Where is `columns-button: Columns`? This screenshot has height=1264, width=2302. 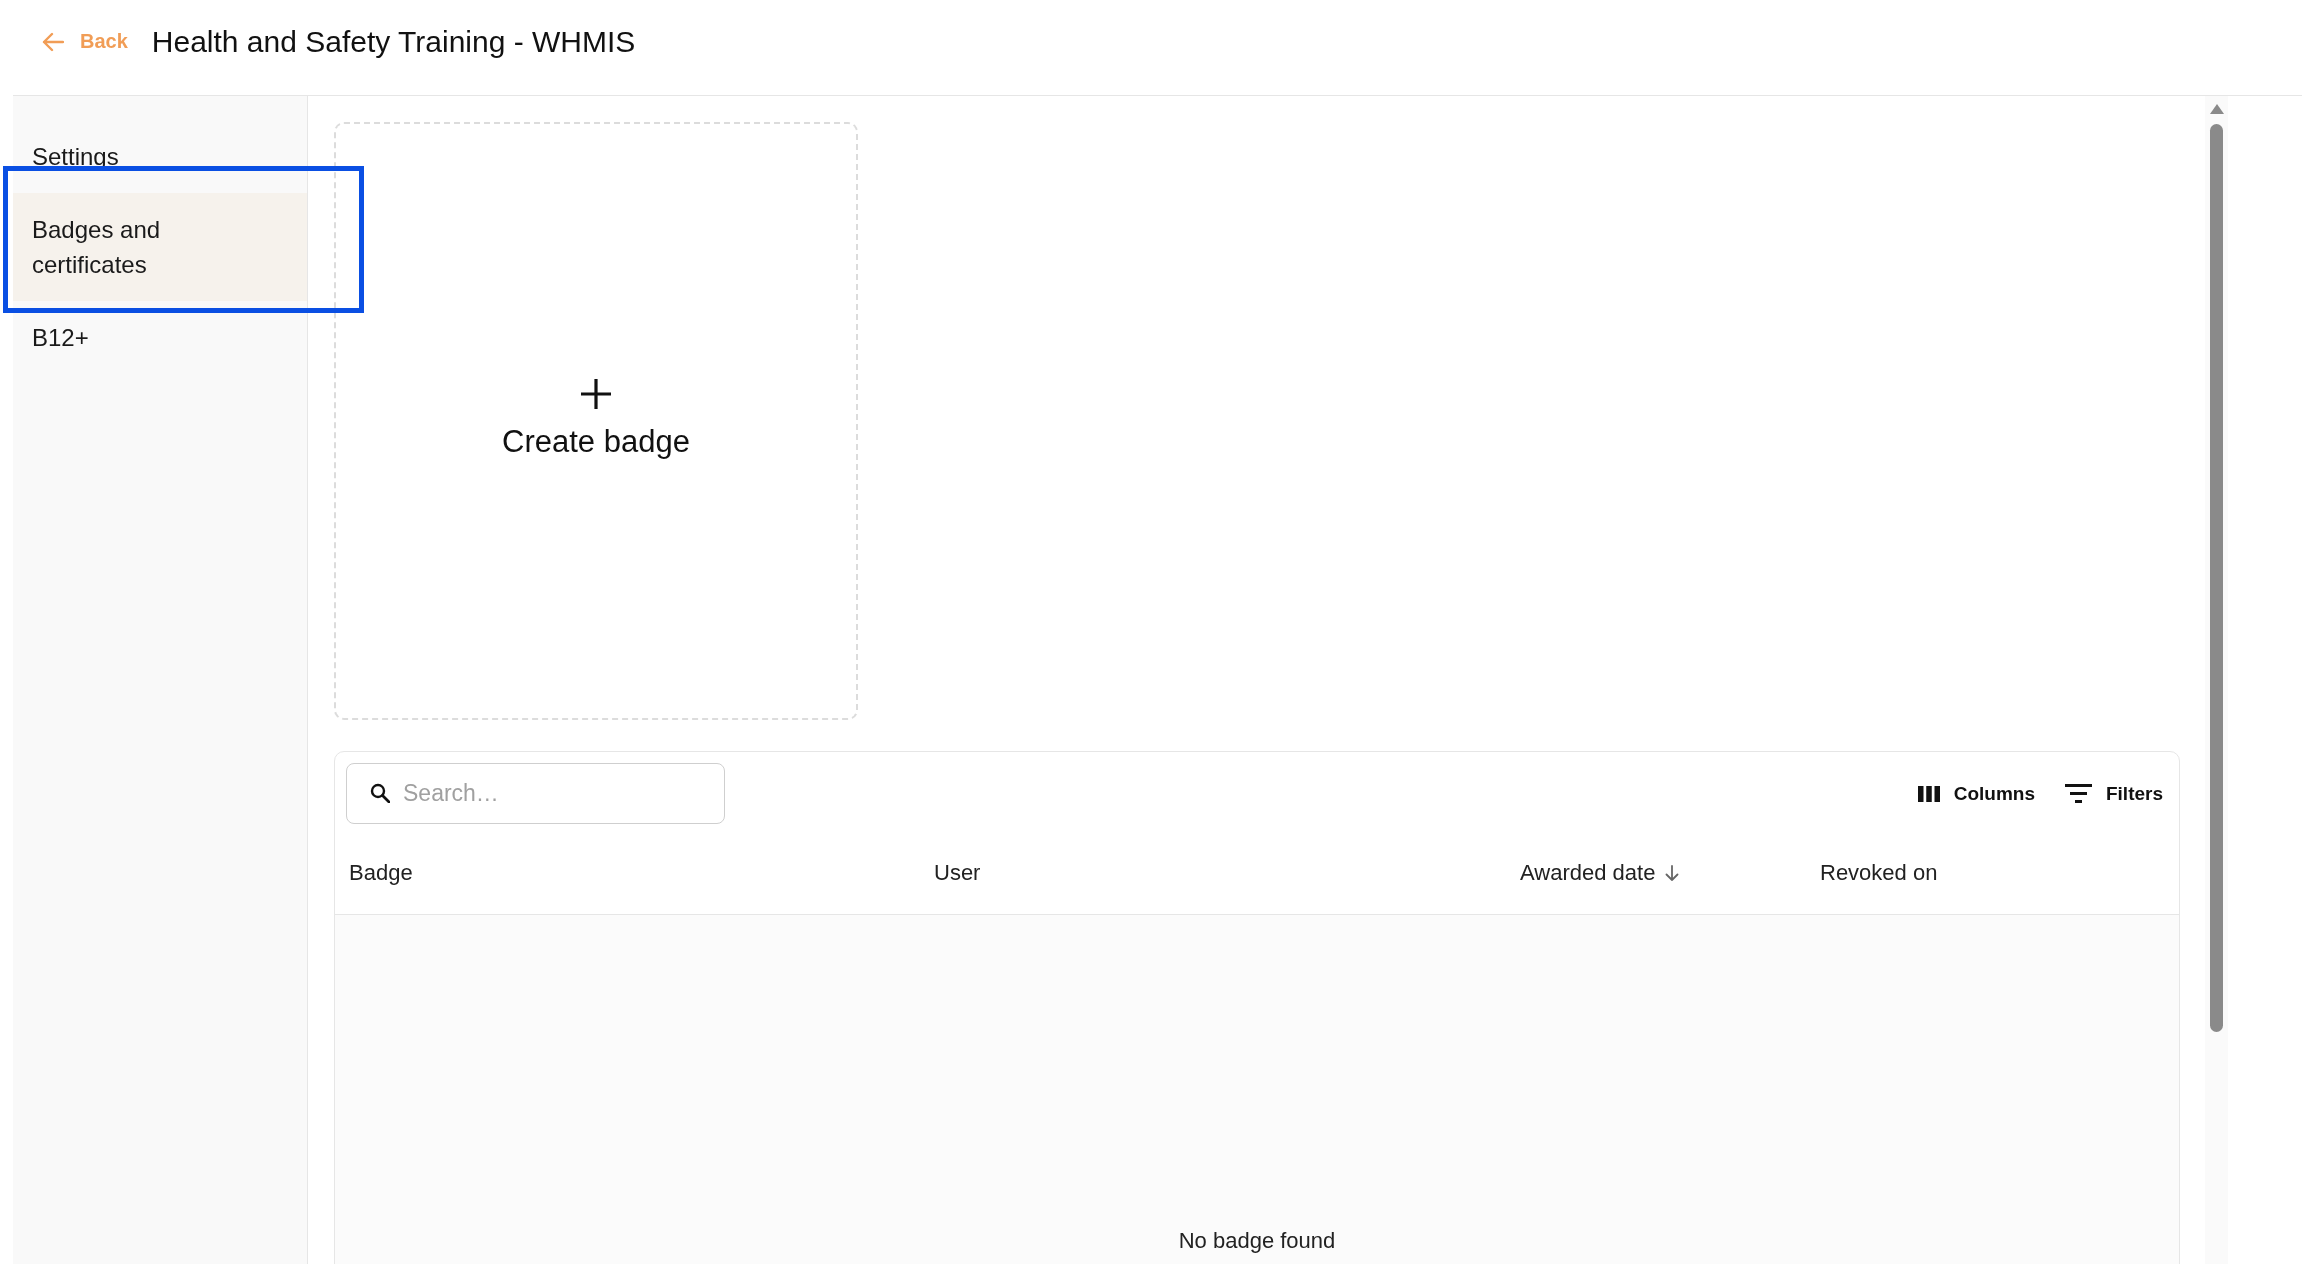 columns-button: Columns is located at coordinates (1976, 793).